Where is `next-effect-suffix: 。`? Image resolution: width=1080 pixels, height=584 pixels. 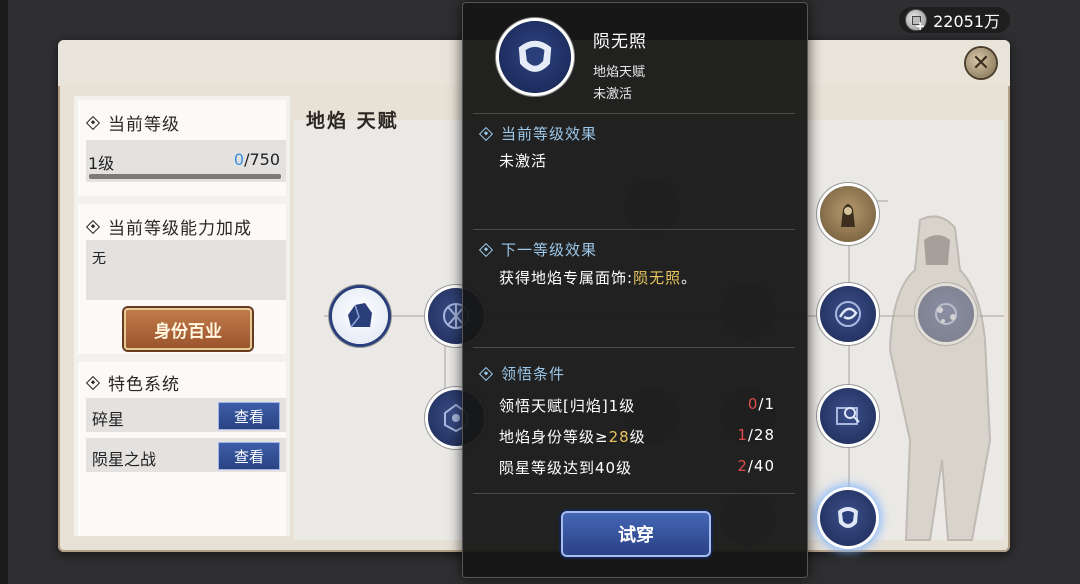 next-effect-suffix: 。 is located at coordinates (689, 278).